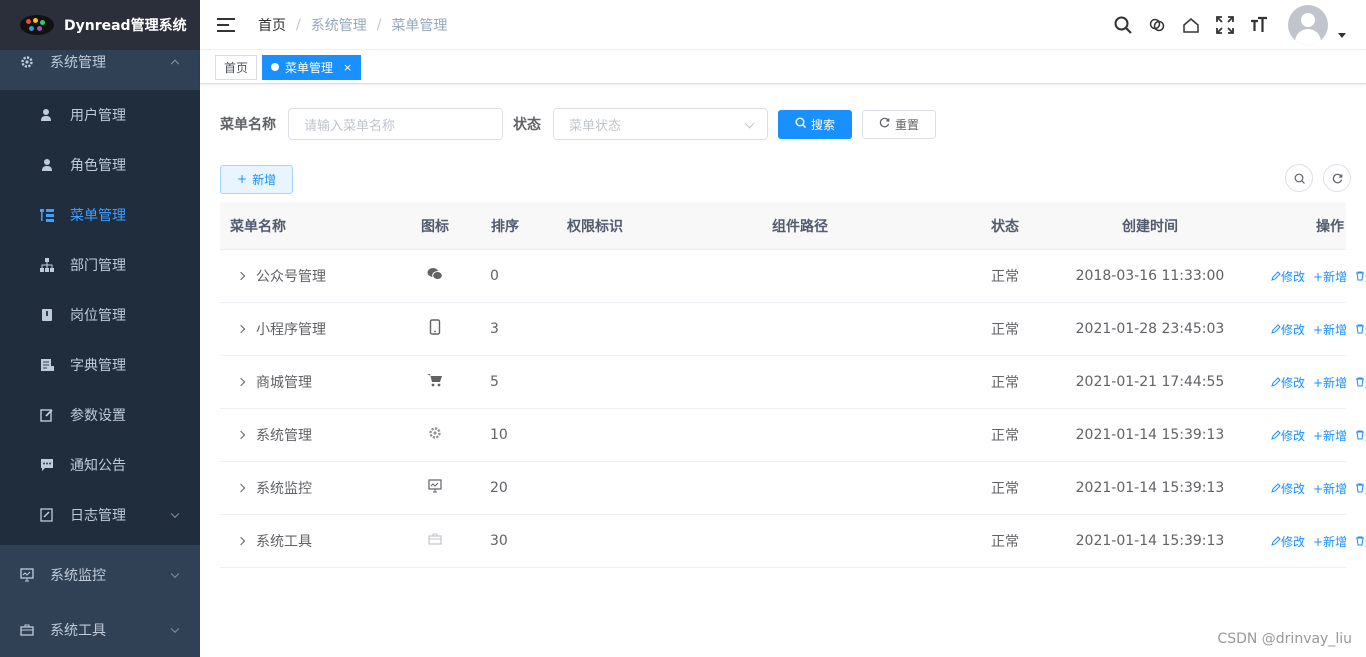 The height and width of the screenshot is (657, 1366). What do you see at coordinates (1259, 25) in the screenshot?
I see `font-size-icon` at bounding box center [1259, 25].